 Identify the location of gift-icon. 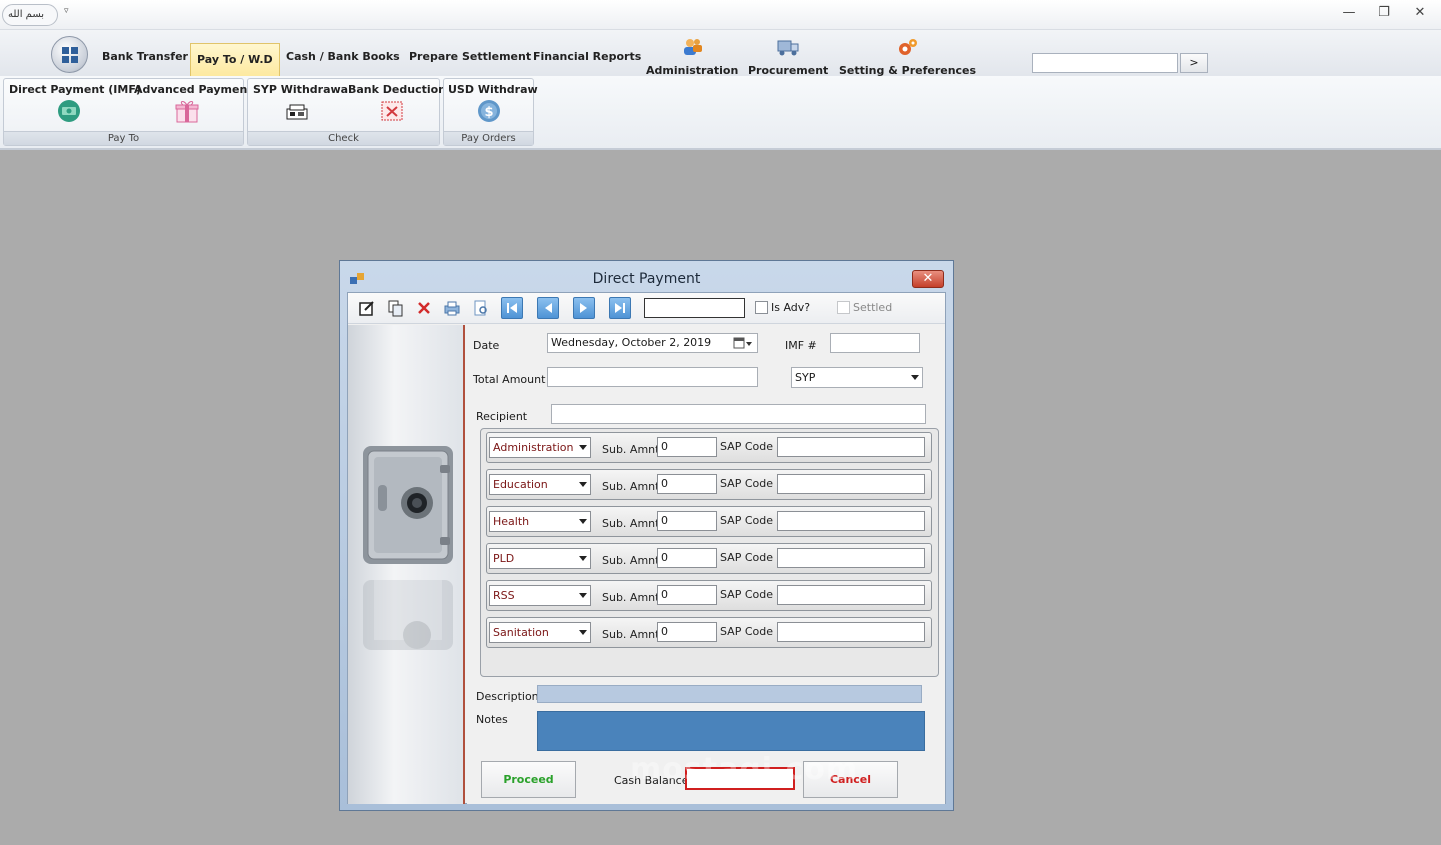
(187, 112).